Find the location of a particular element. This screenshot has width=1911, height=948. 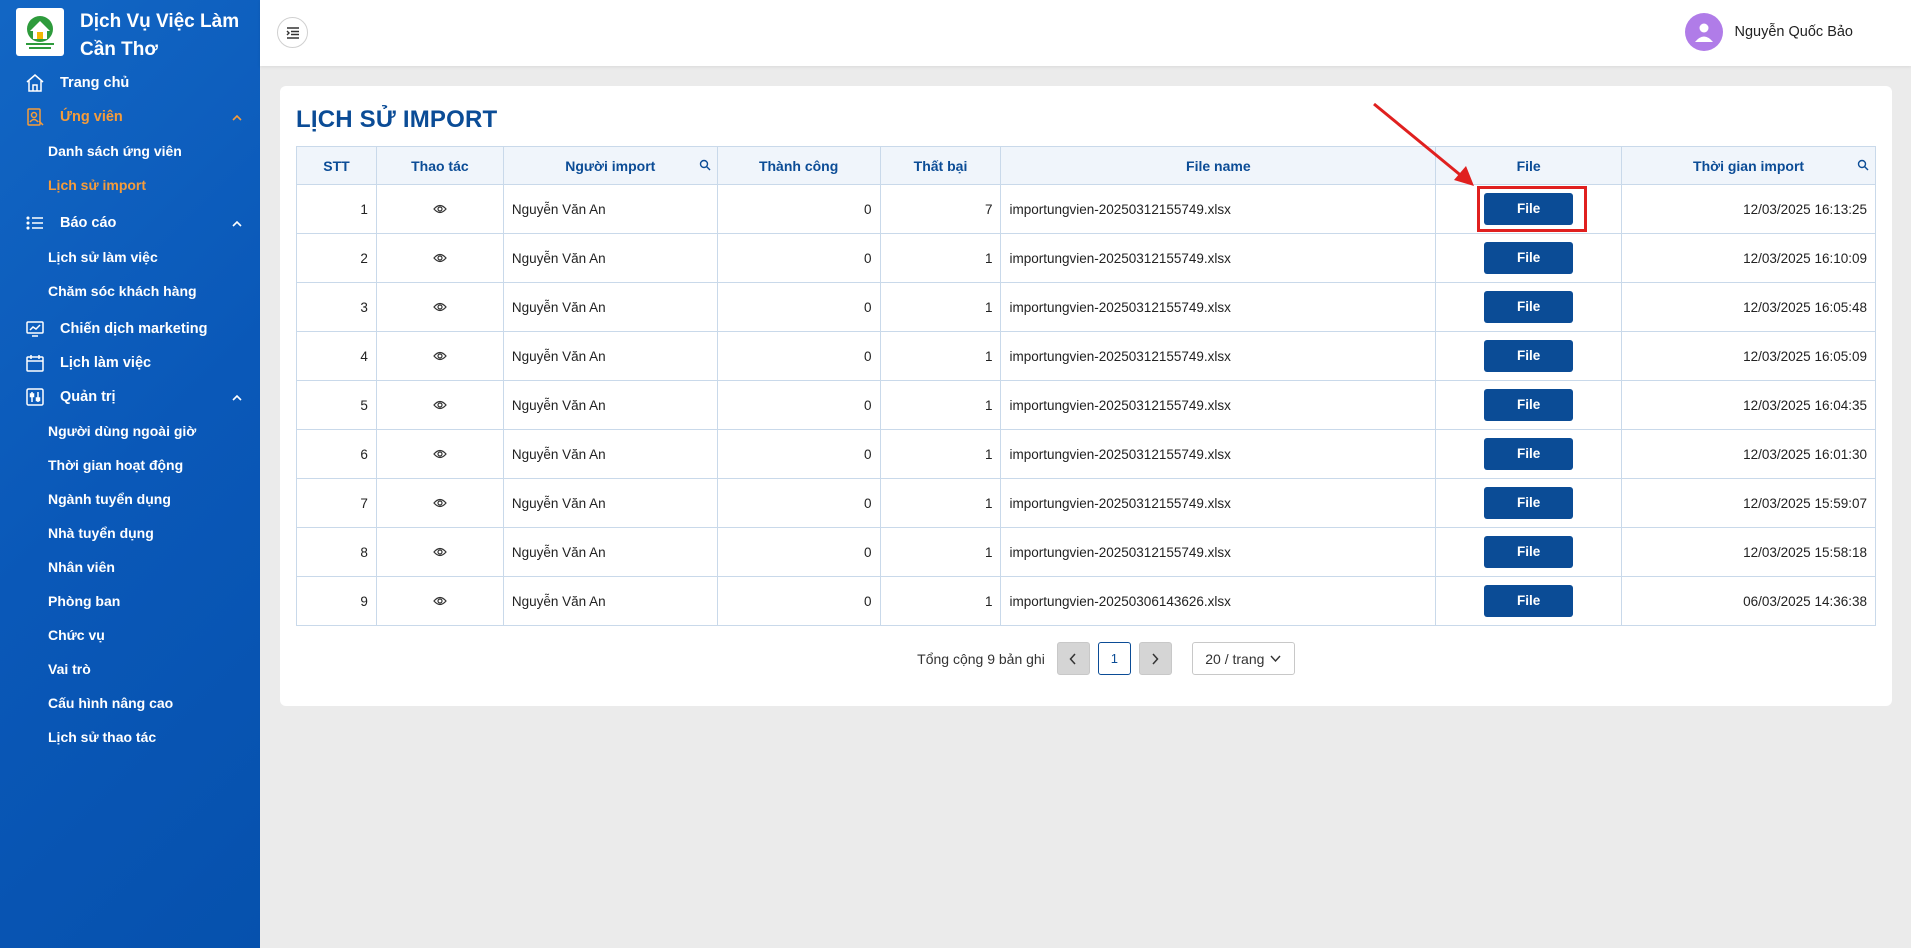

sidebar-item-admin: Quản trị is located at coordinates (130, 397).